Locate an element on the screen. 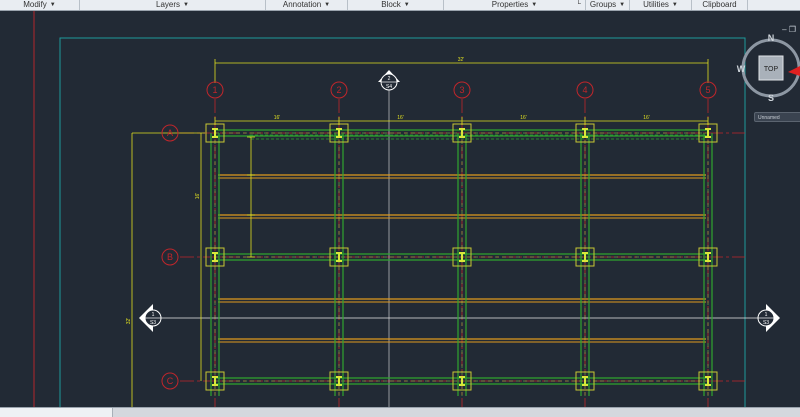 This screenshot has height=417, width=800. pin-icon: └ is located at coordinates (578, 5).